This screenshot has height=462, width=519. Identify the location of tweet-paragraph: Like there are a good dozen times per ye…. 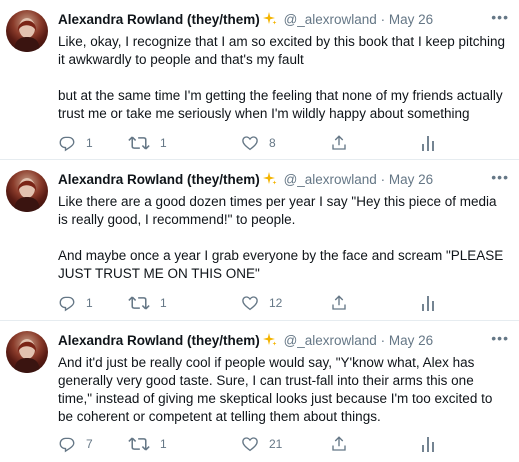
(277, 210).